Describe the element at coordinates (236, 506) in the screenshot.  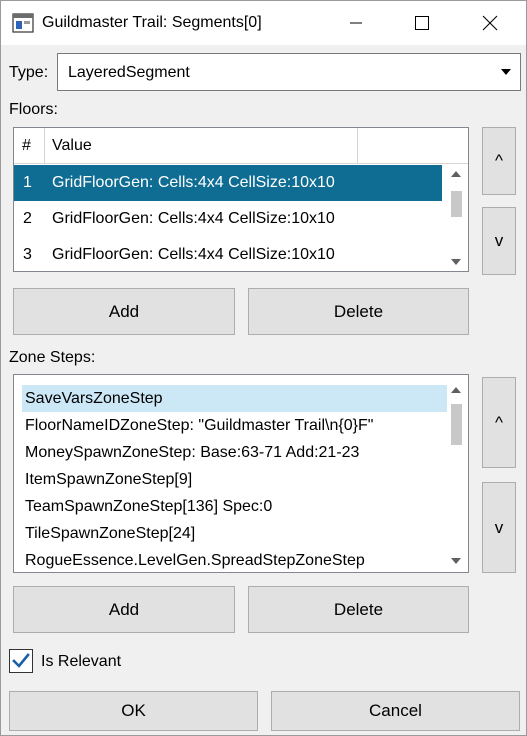
I see `zone-step-item: TeamSpawnZoneStep[136] Spec:0` at that location.